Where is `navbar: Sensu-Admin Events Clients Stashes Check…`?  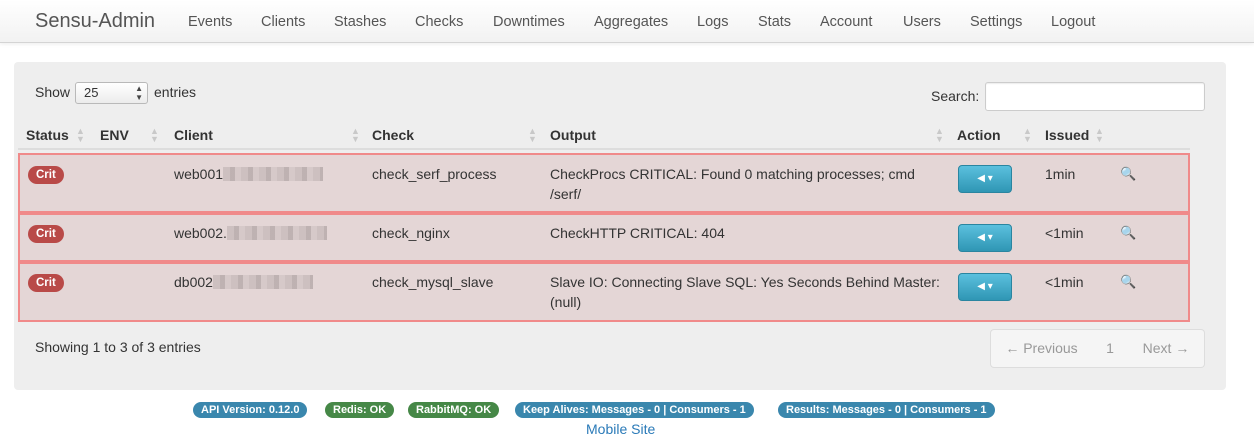
navbar: Sensu-Admin Events Clients Stashes Check… is located at coordinates (627, 21).